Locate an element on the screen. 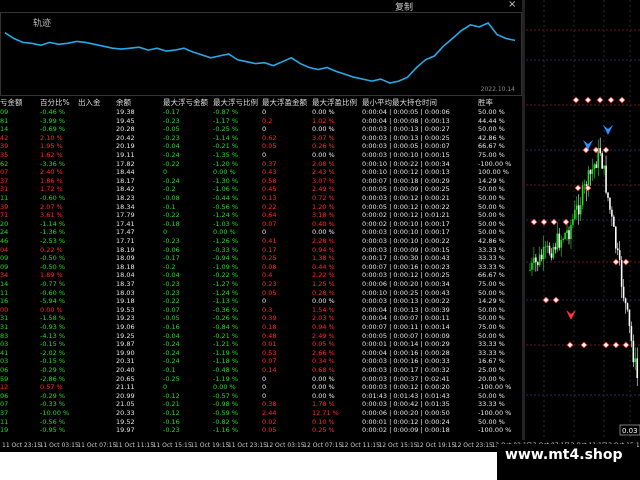  table-cell: 66.67 % is located at coordinates (491, 275).